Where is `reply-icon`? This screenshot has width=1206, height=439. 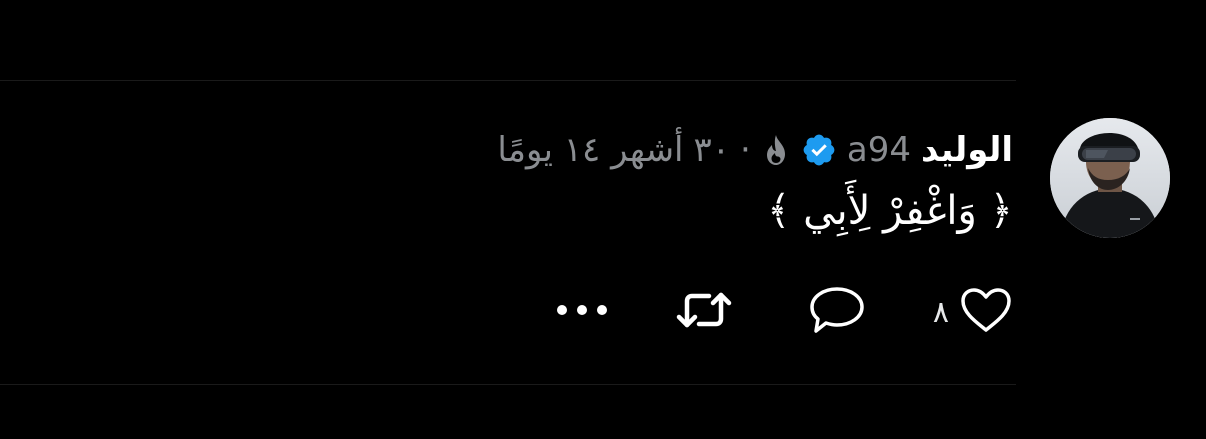
reply-icon is located at coordinates (837, 312).